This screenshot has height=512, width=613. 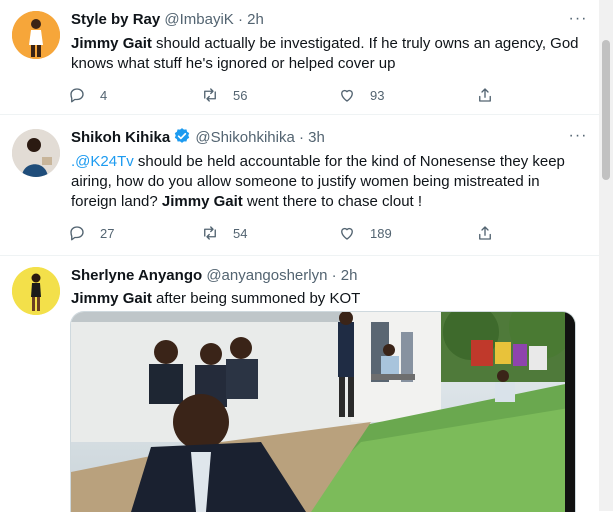 I want to click on display-name: Shikoh Kihika, so click(x=120, y=137).